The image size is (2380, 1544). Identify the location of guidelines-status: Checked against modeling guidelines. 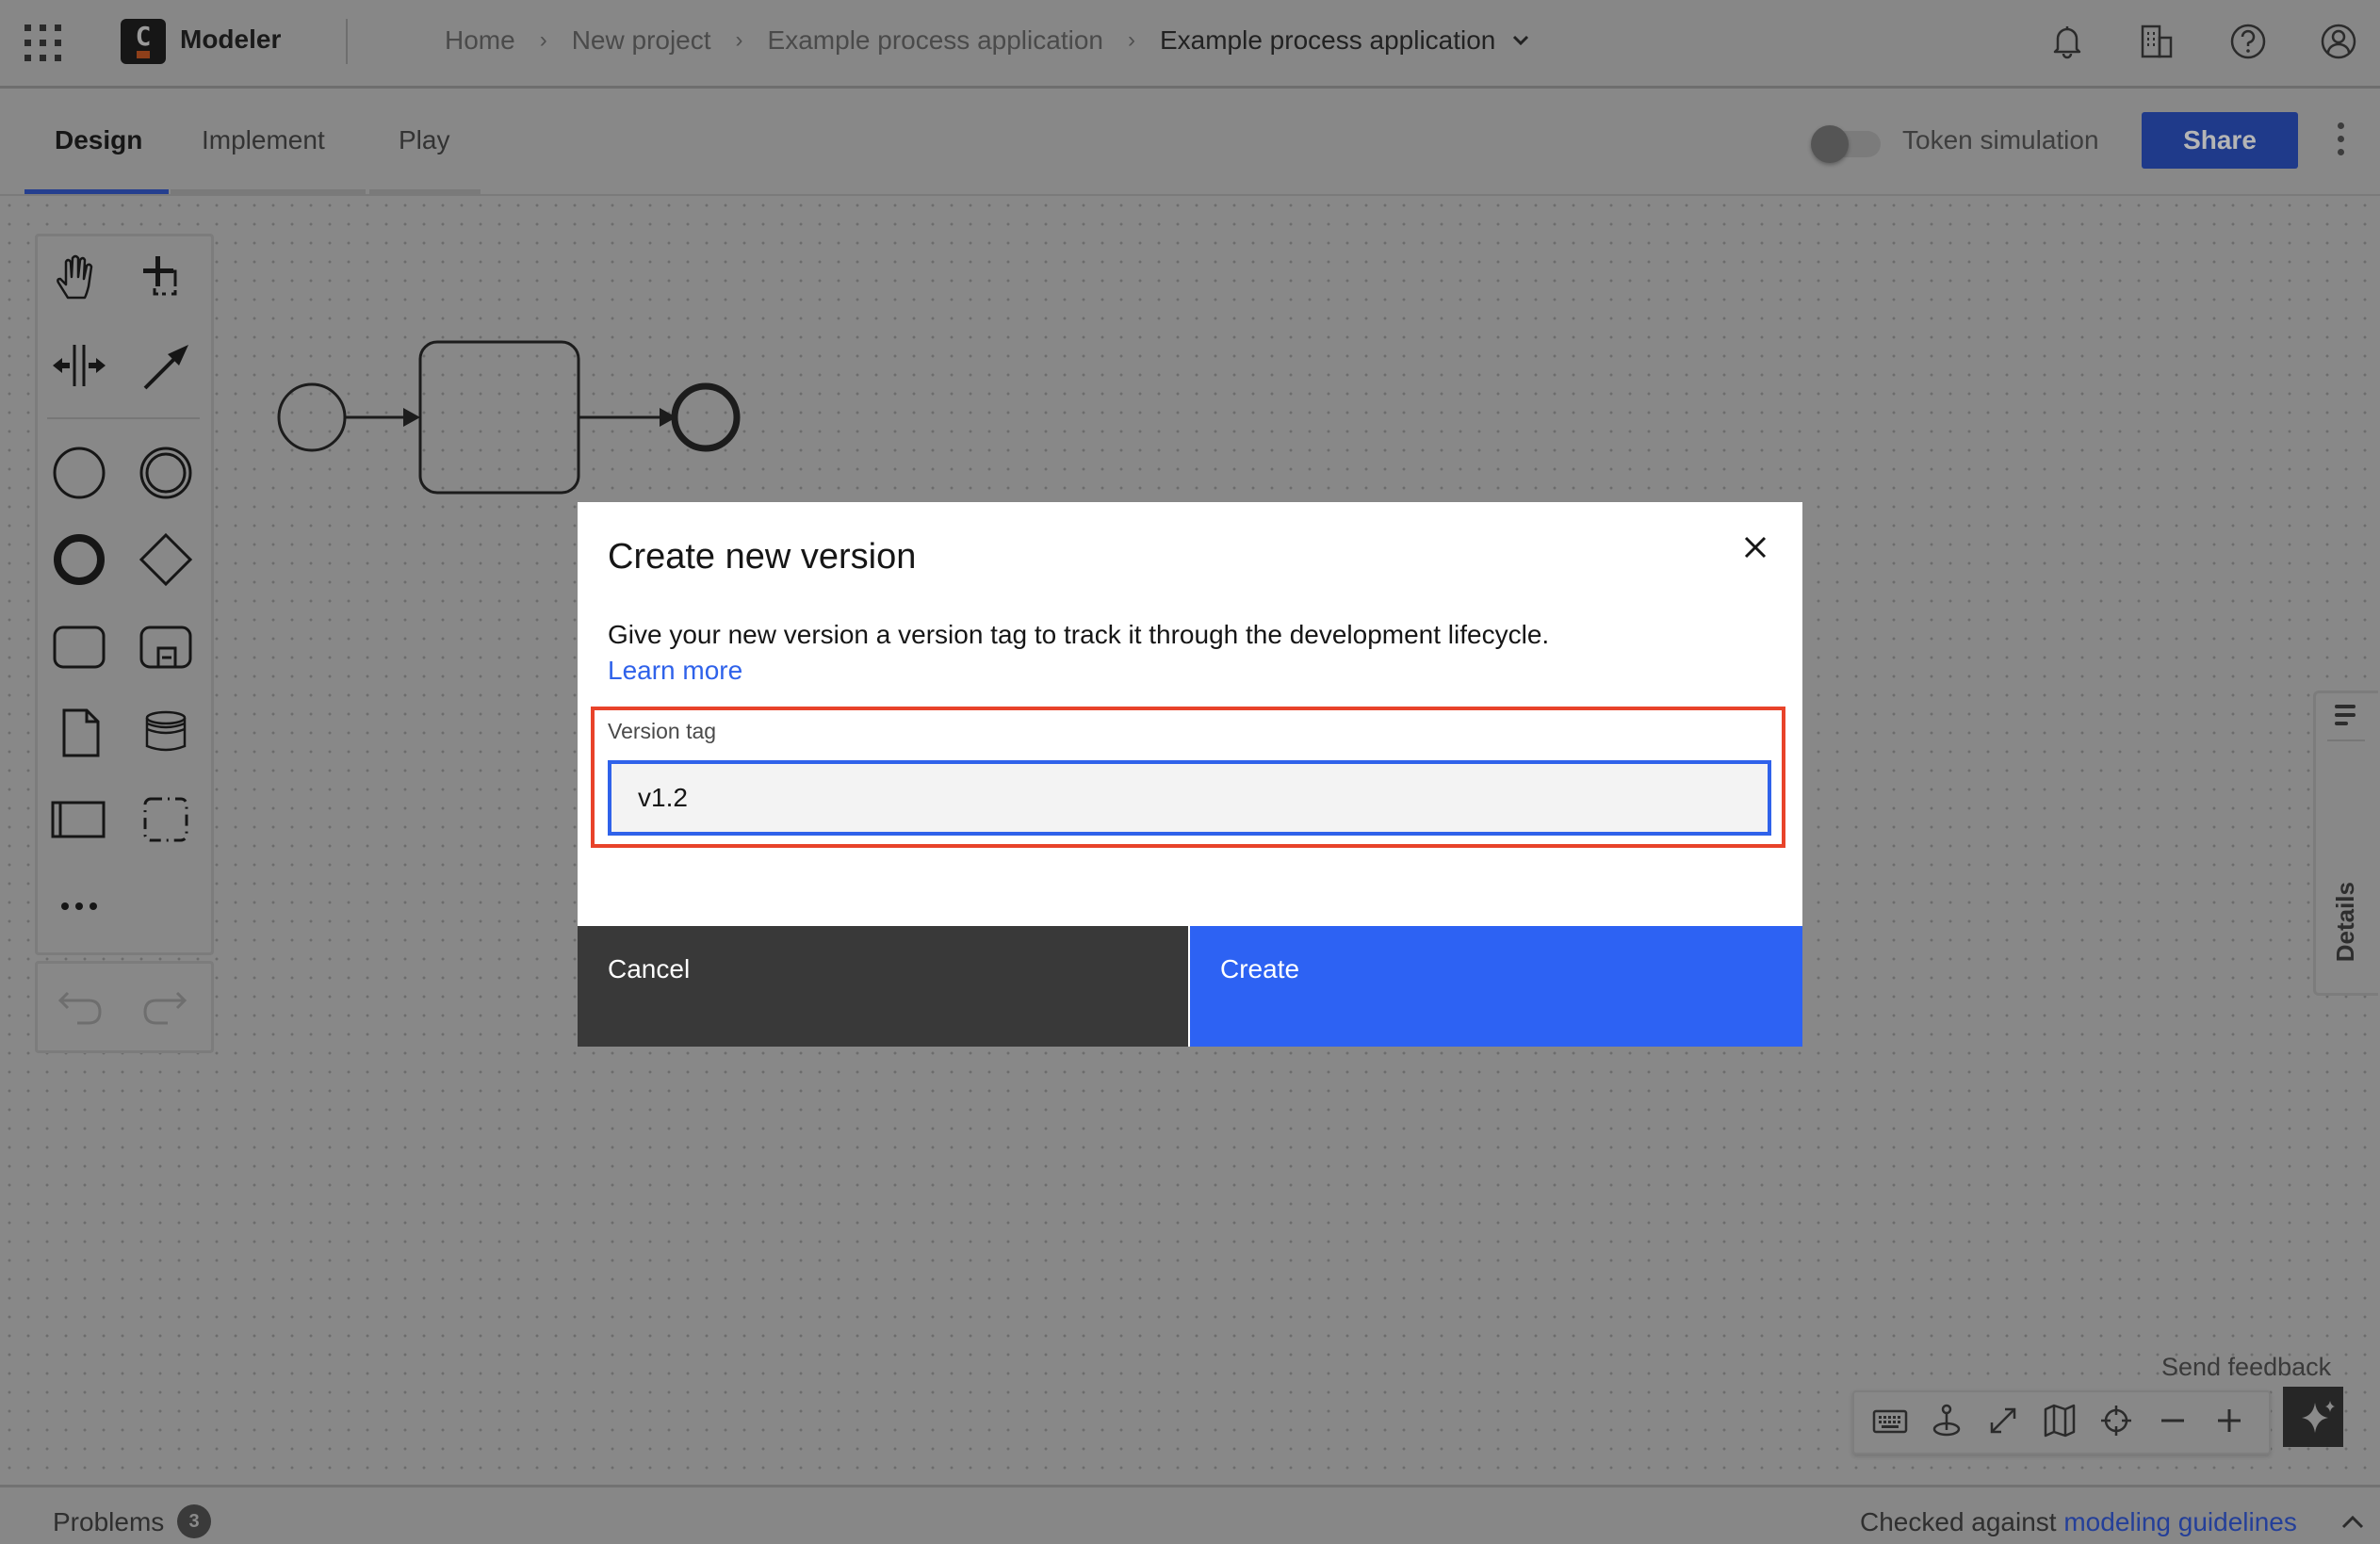
(2078, 1522).